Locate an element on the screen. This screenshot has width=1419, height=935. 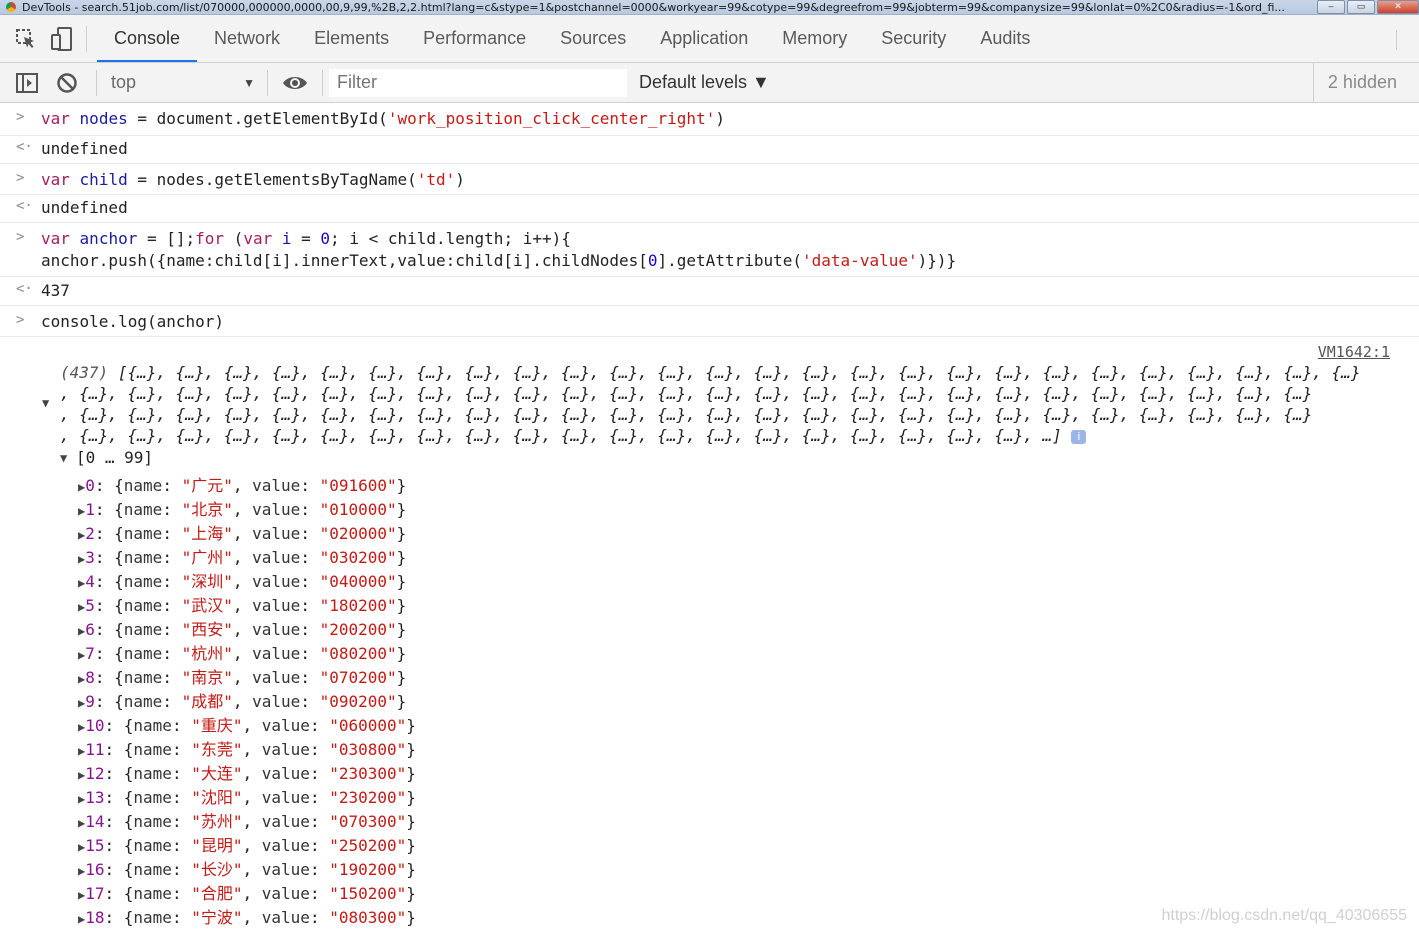
array-item-row: ▶1: {name: "北京", value: "010000"} is located at coordinates (242, 508).